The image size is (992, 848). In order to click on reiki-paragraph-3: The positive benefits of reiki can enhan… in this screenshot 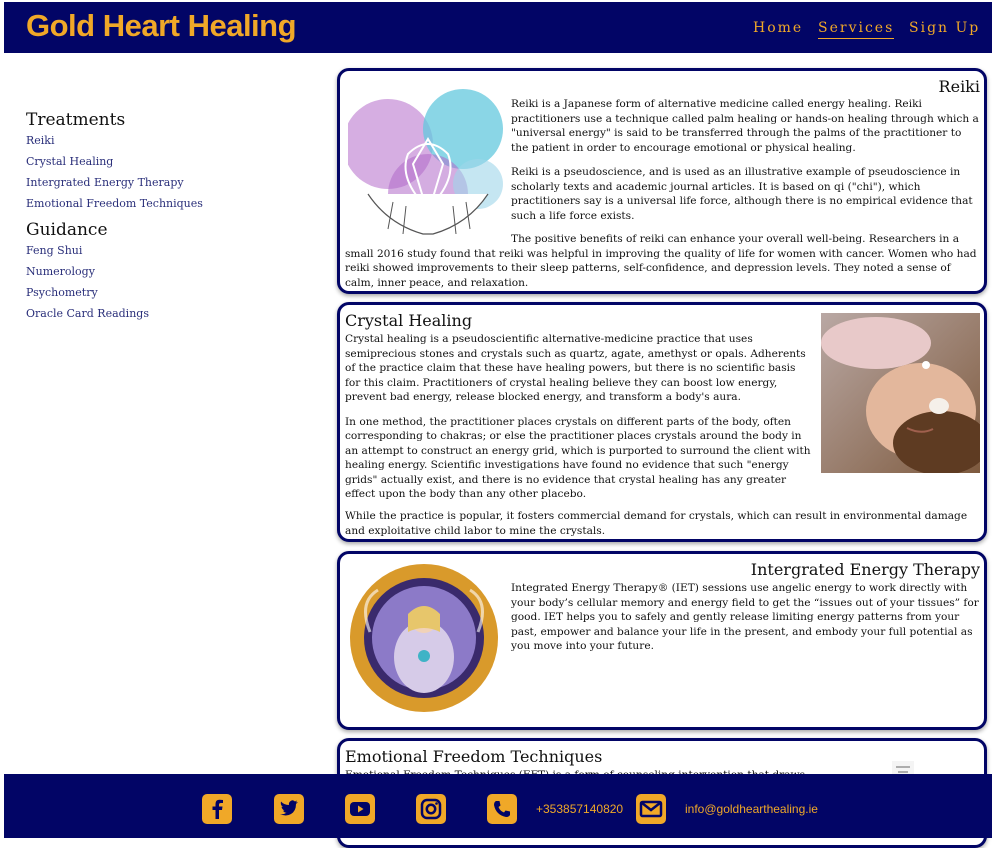, I will do `click(661, 261)`.